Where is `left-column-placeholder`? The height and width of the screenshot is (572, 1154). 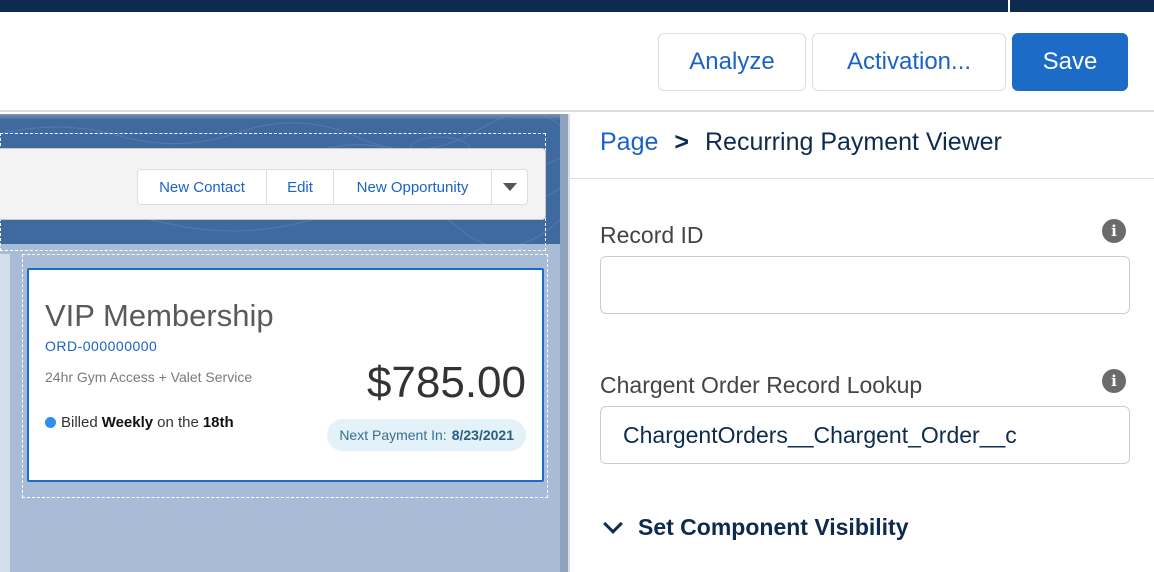 left-column-placeholder is located at coordinates (5, 413).